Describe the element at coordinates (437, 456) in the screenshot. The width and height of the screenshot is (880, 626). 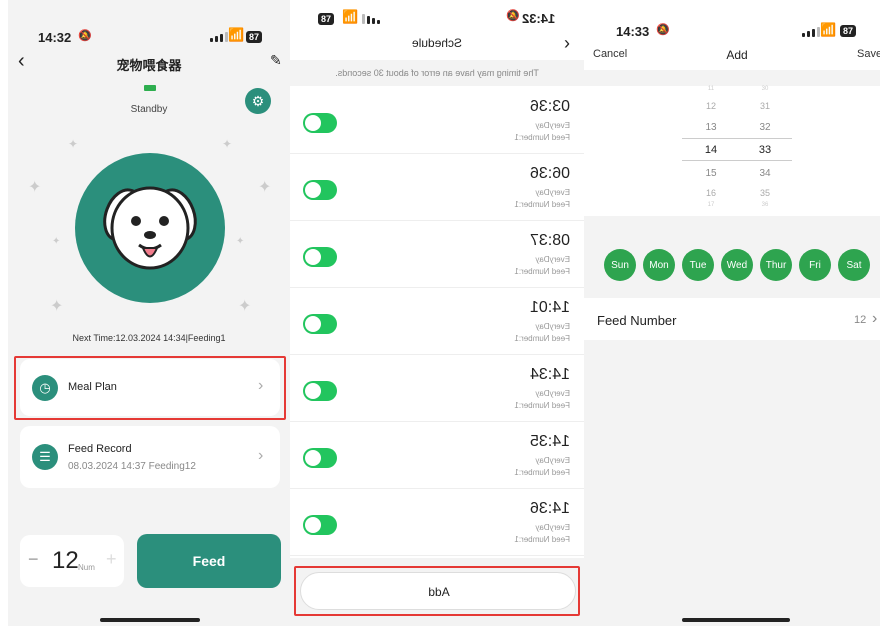
I see `schedule-row: 14:35 EveryDay Feed Number:1` at that location.